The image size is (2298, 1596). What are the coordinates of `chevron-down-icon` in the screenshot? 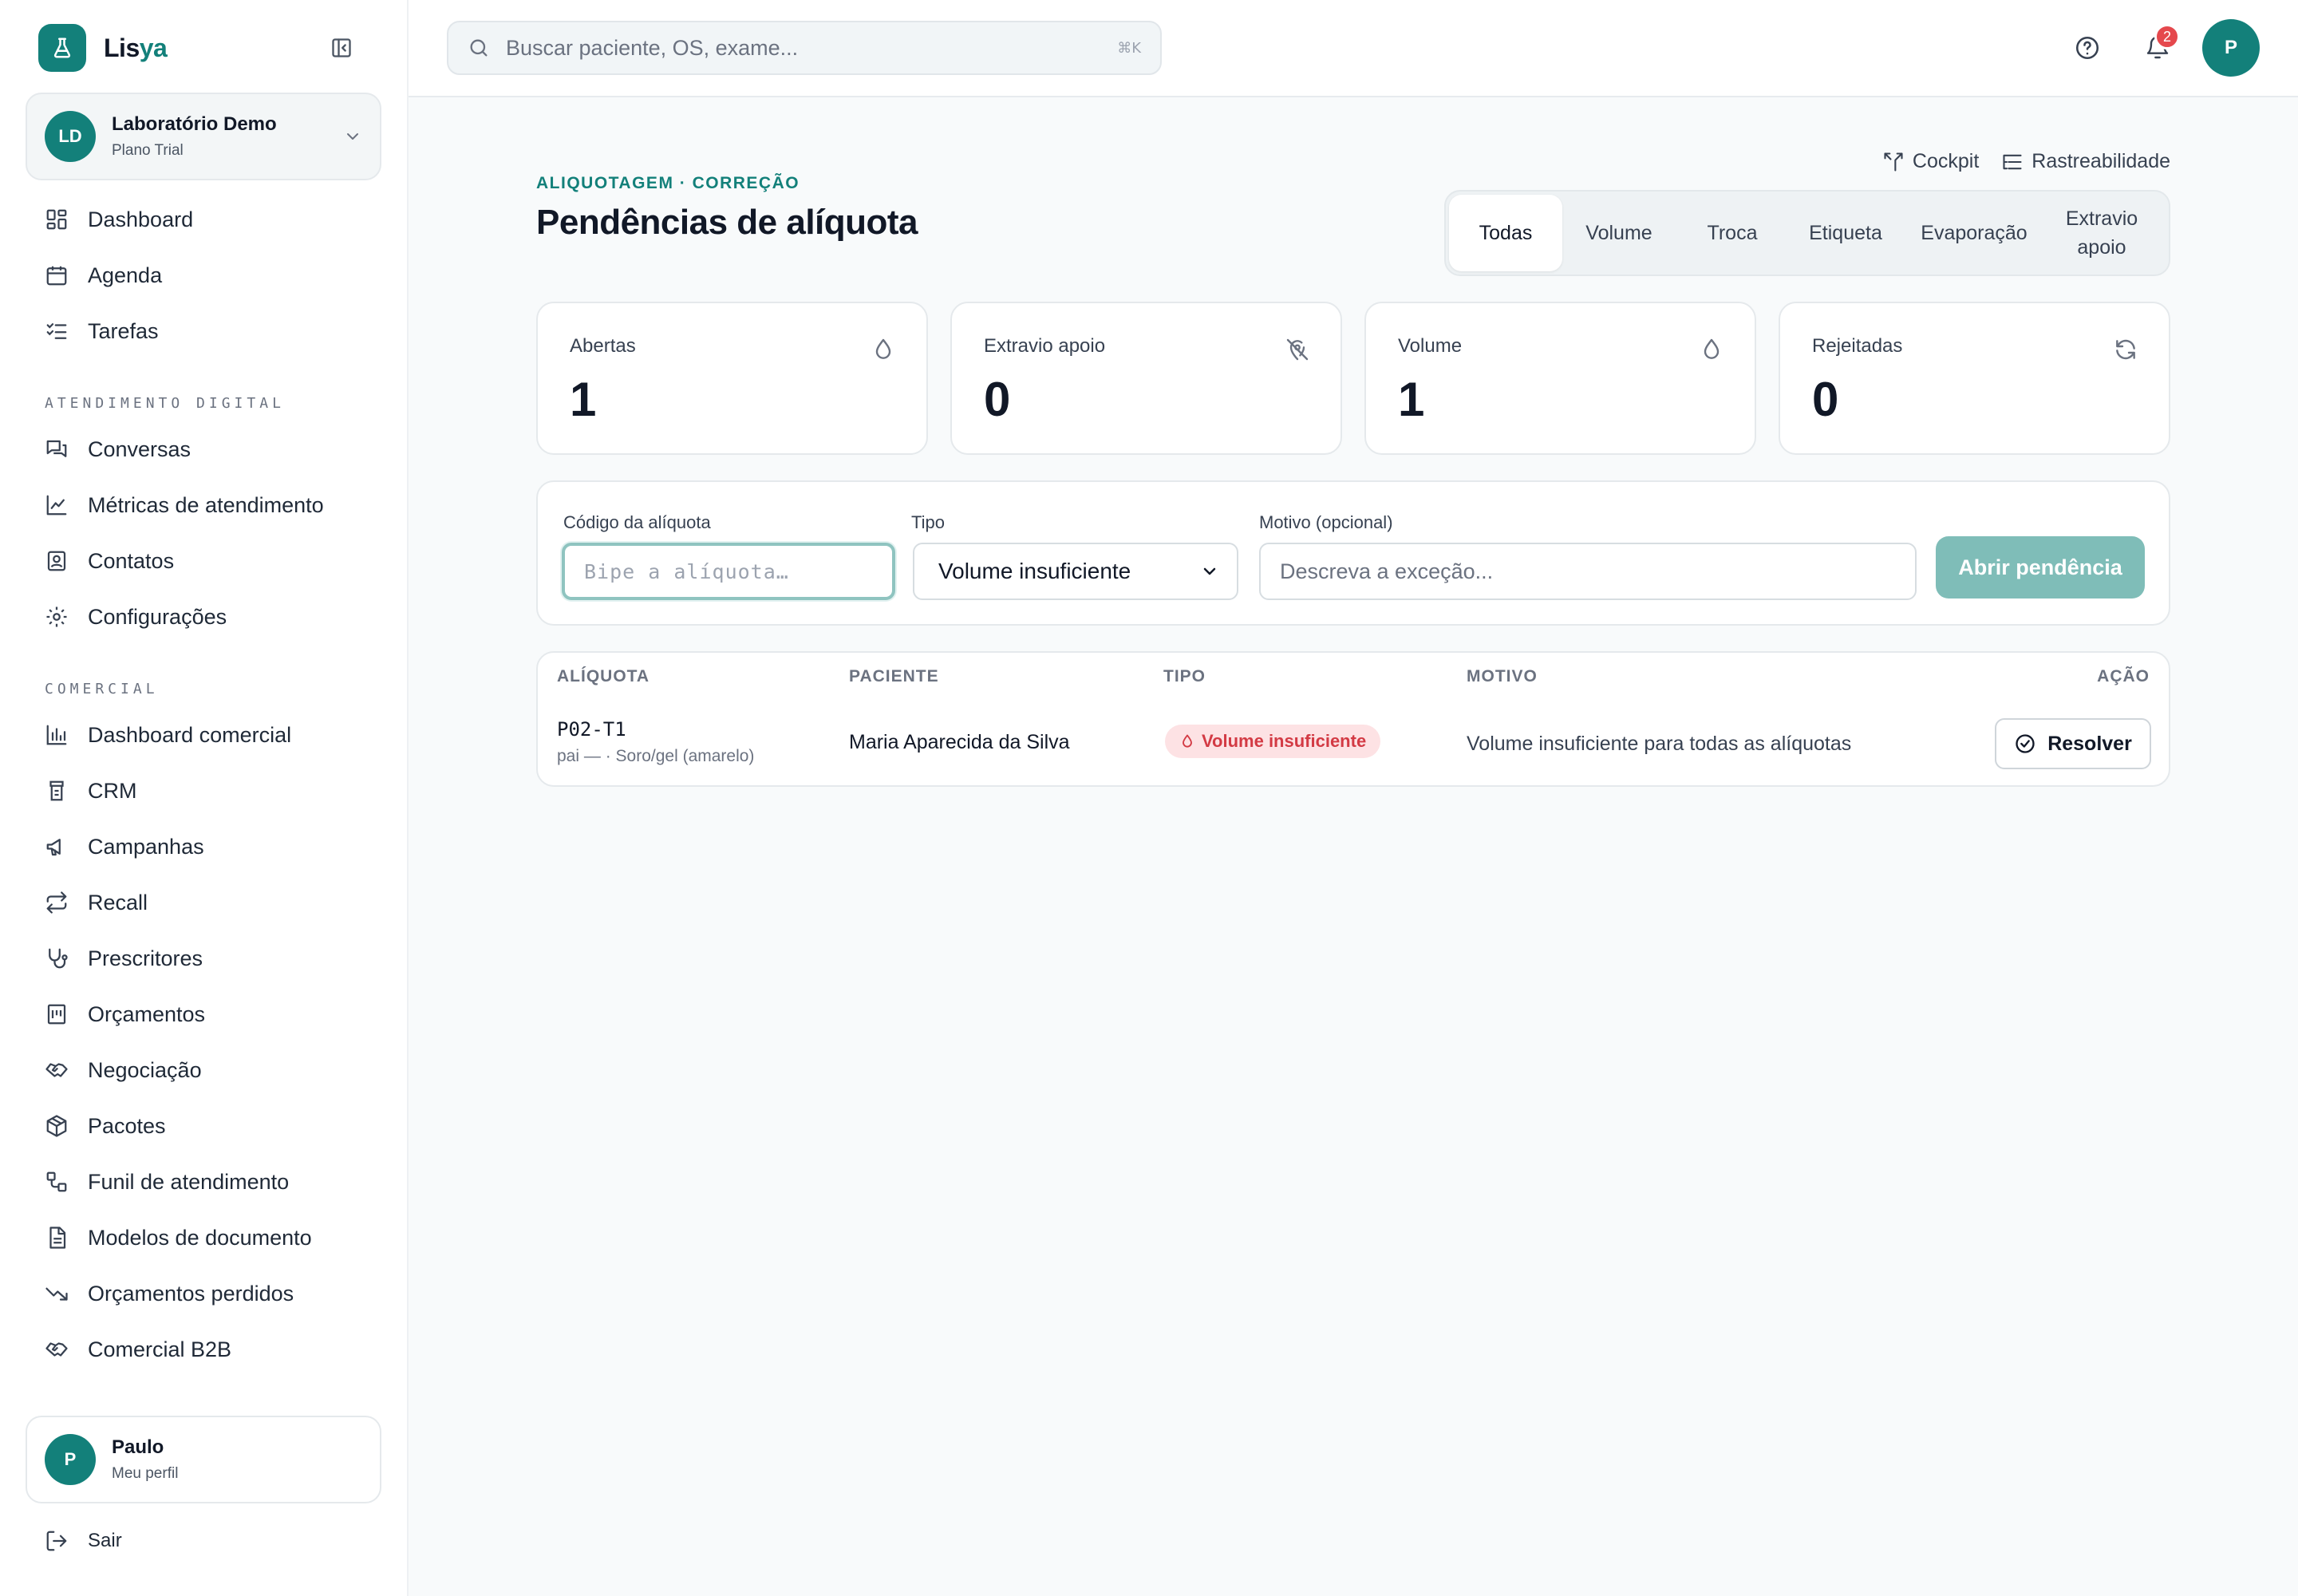 It's located at (352, 136).